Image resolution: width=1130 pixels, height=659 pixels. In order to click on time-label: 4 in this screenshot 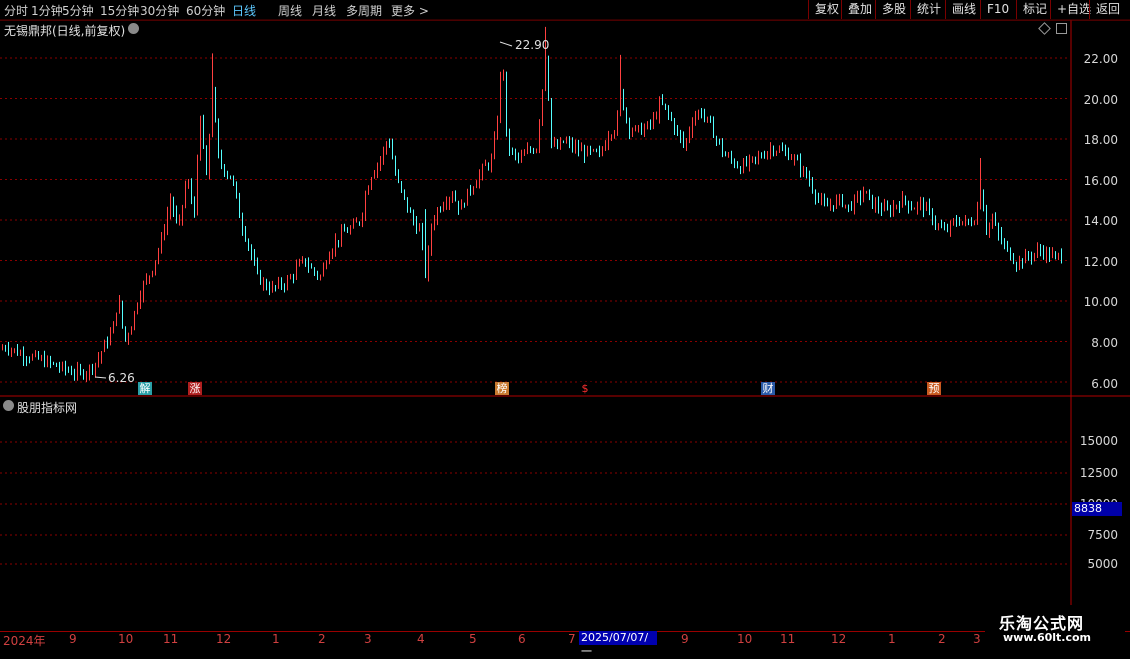, I will do `click(421, 639)`.